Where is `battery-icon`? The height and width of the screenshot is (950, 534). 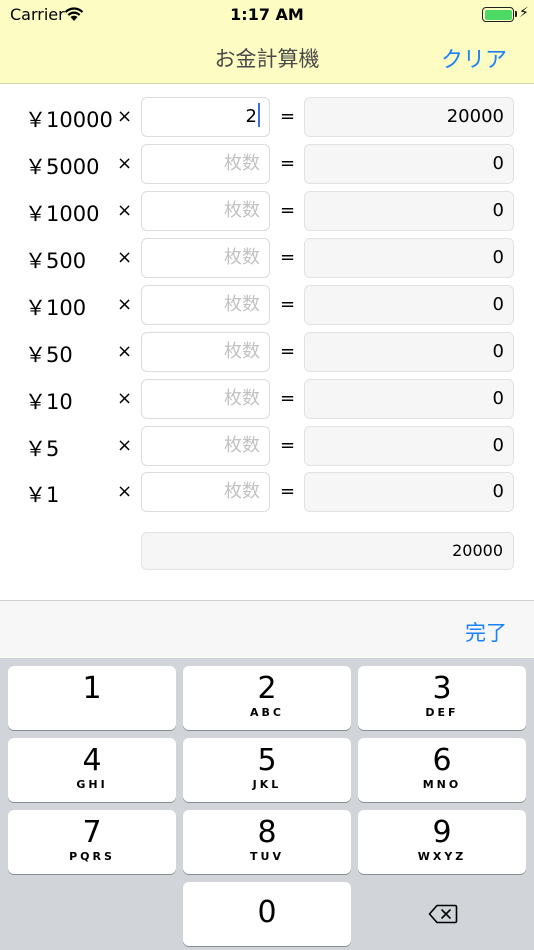
battery-icon is located at coordinates (498, 14).